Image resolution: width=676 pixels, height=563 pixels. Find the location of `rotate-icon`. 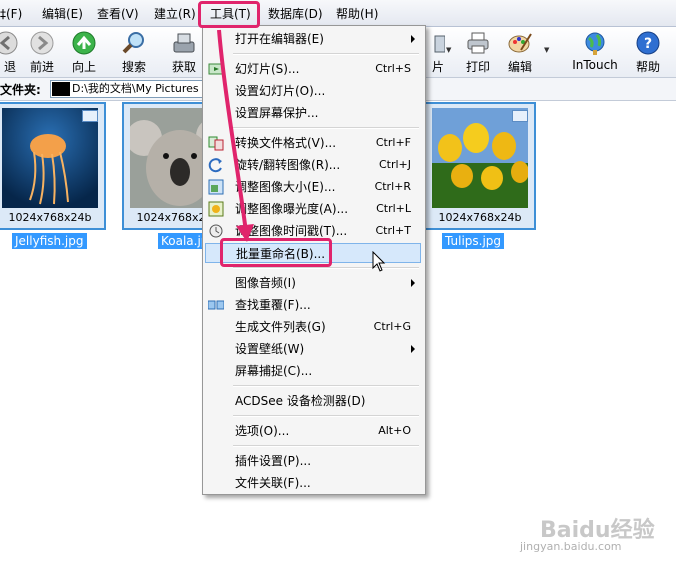

rotate-icon is located at coordinates (215, 165).